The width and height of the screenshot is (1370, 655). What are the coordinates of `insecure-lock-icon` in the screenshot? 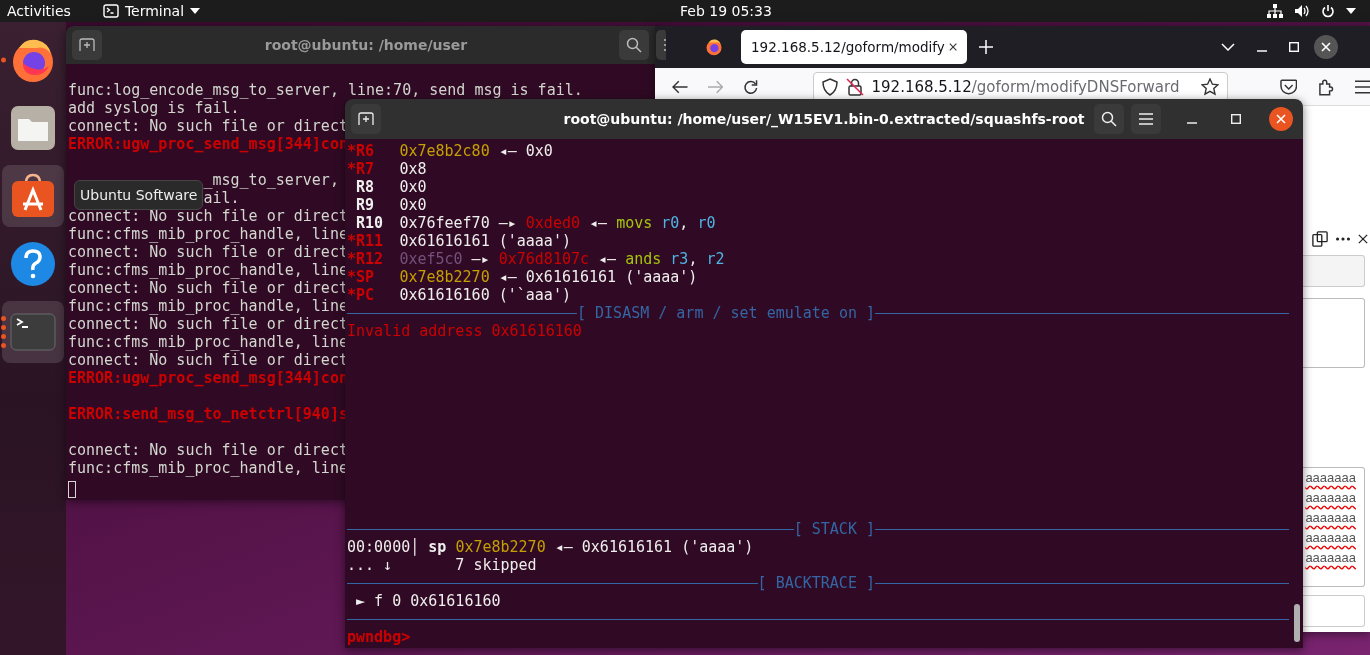 It's located at (854, 86).